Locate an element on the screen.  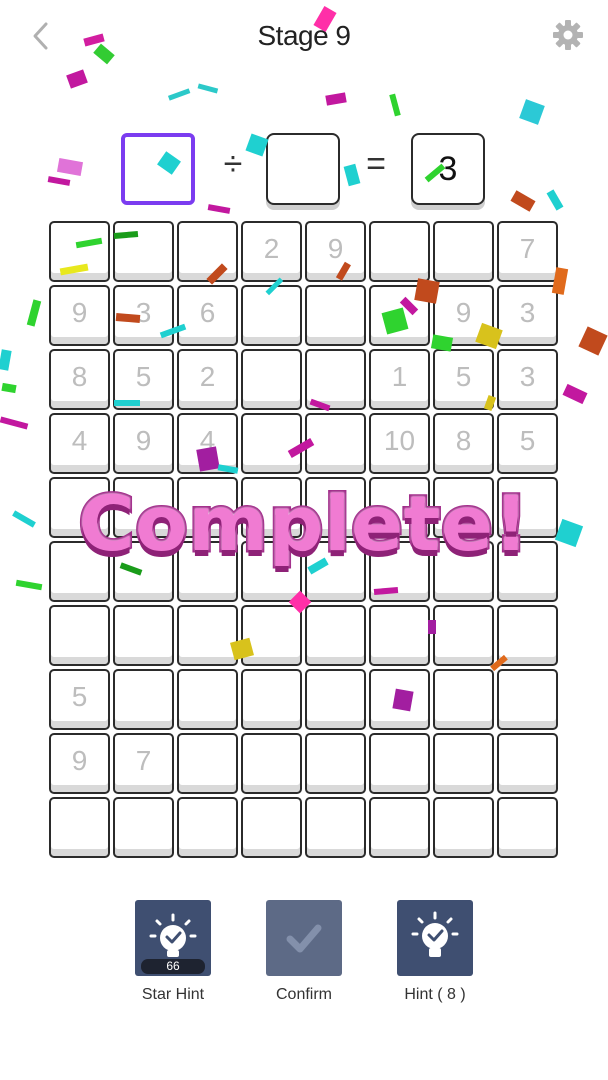
top-bar: Stage 9 is located at coordinates (304, 39).